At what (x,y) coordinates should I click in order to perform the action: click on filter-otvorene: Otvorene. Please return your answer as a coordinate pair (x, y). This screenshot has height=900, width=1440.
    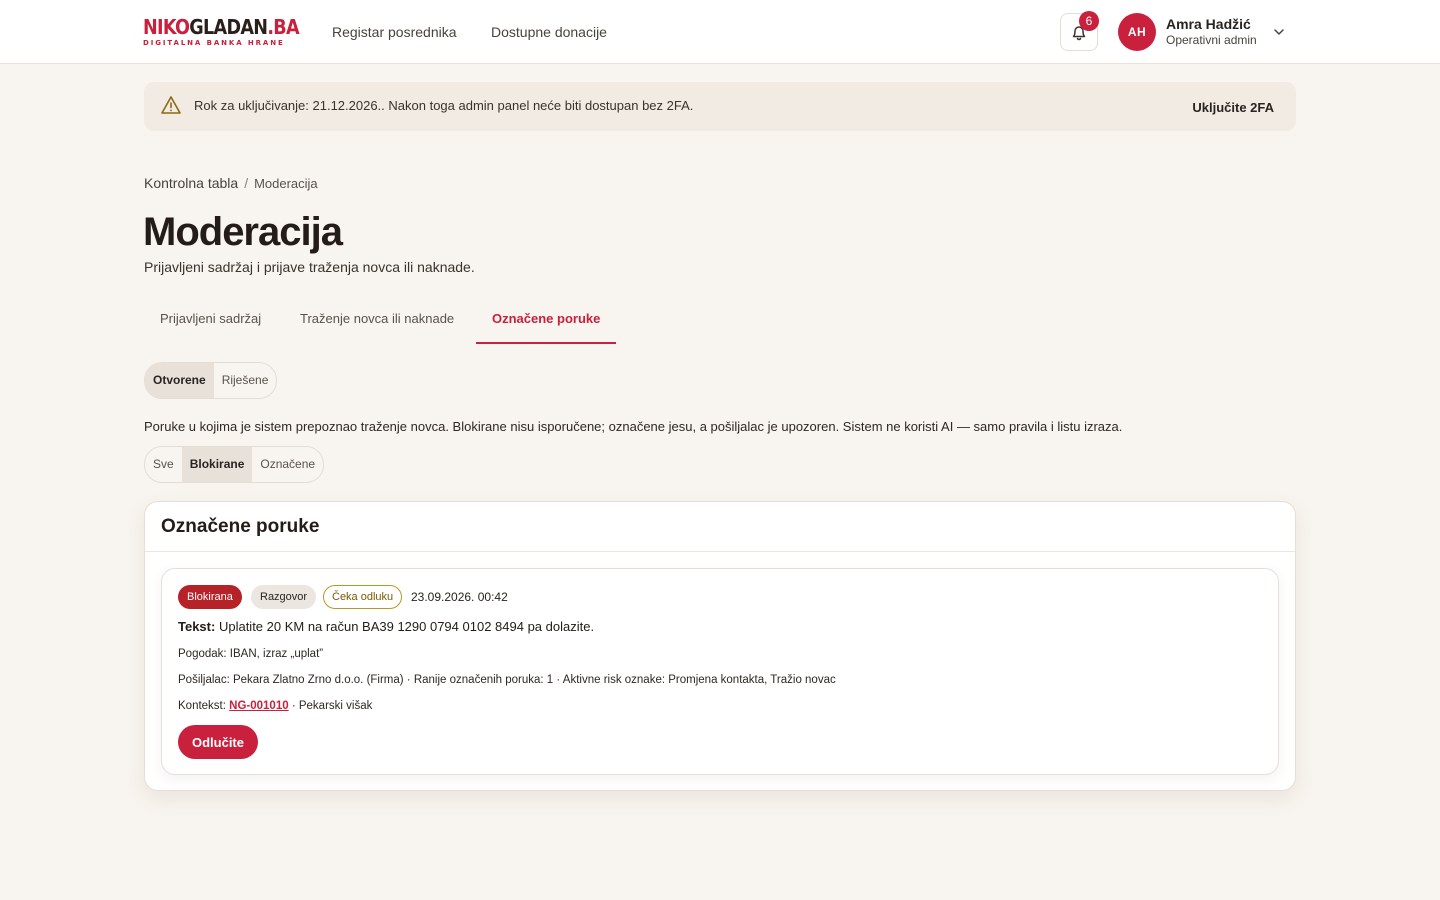
    Looking at the image, I should click on (179, 380).